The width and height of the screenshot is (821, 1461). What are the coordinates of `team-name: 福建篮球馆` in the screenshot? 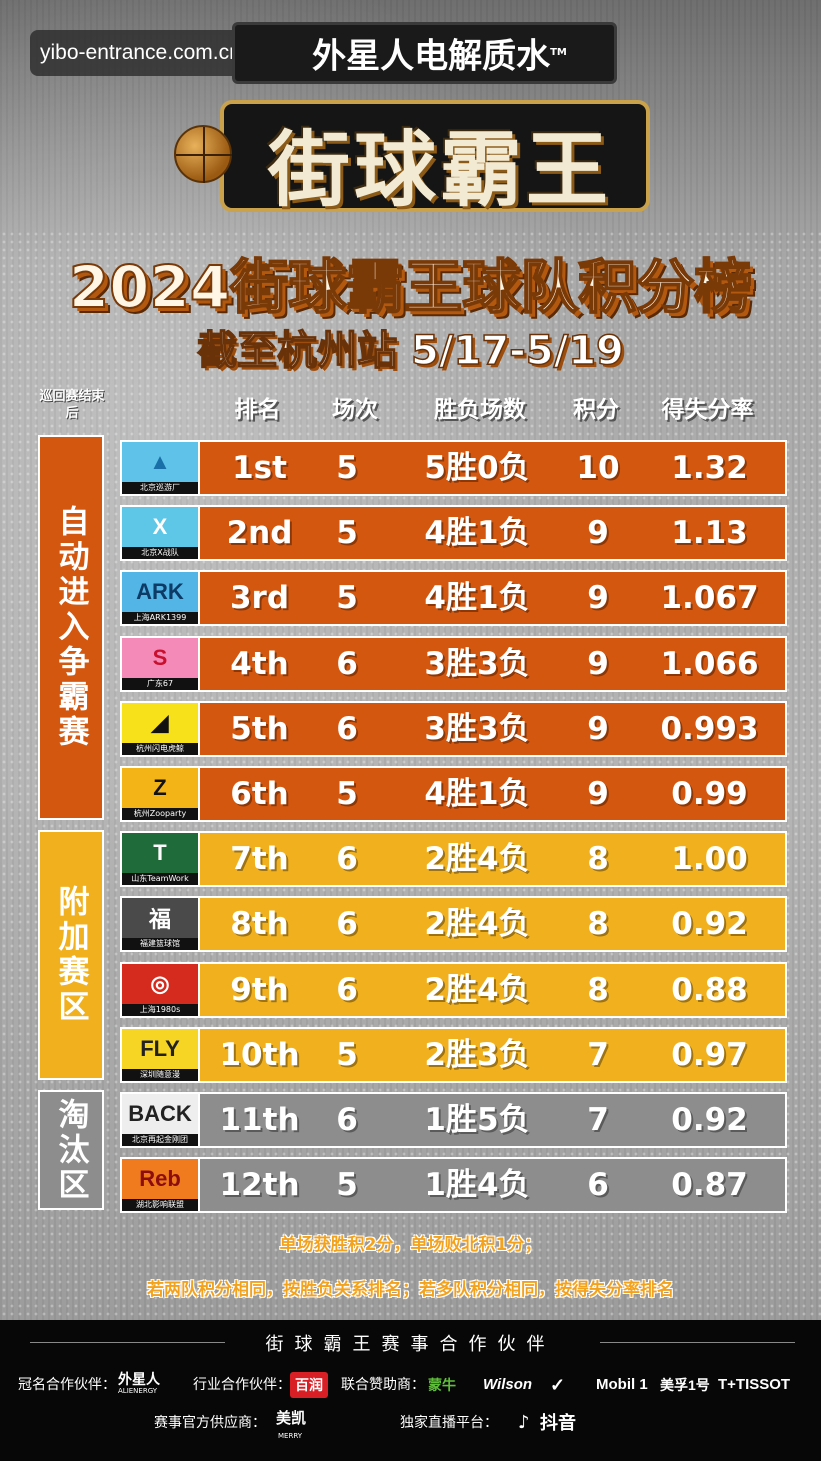 It's located at (160, 944).